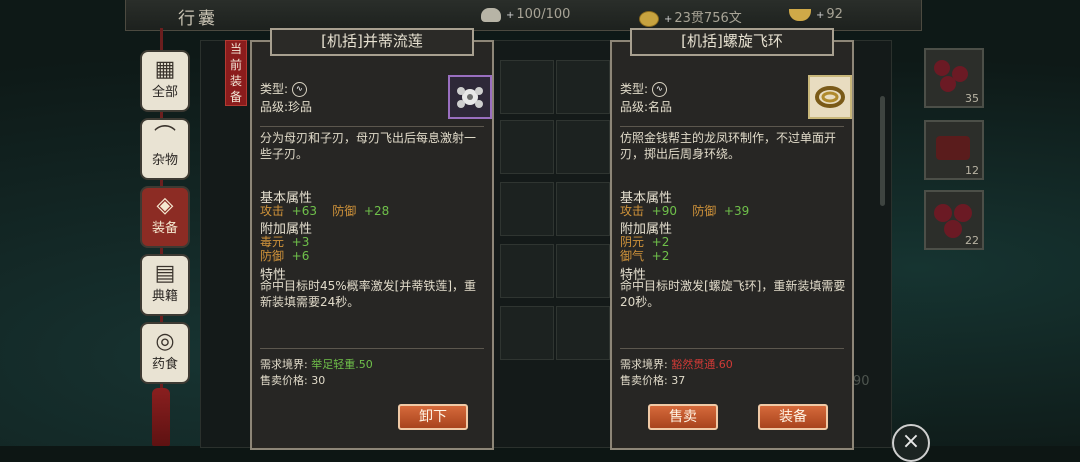 The width and height of the screenshot is (1080, 462). What do you see at coordinates (649, 18) in the screenshot?
I see `coin-icon` at bounding box center [649, 18].